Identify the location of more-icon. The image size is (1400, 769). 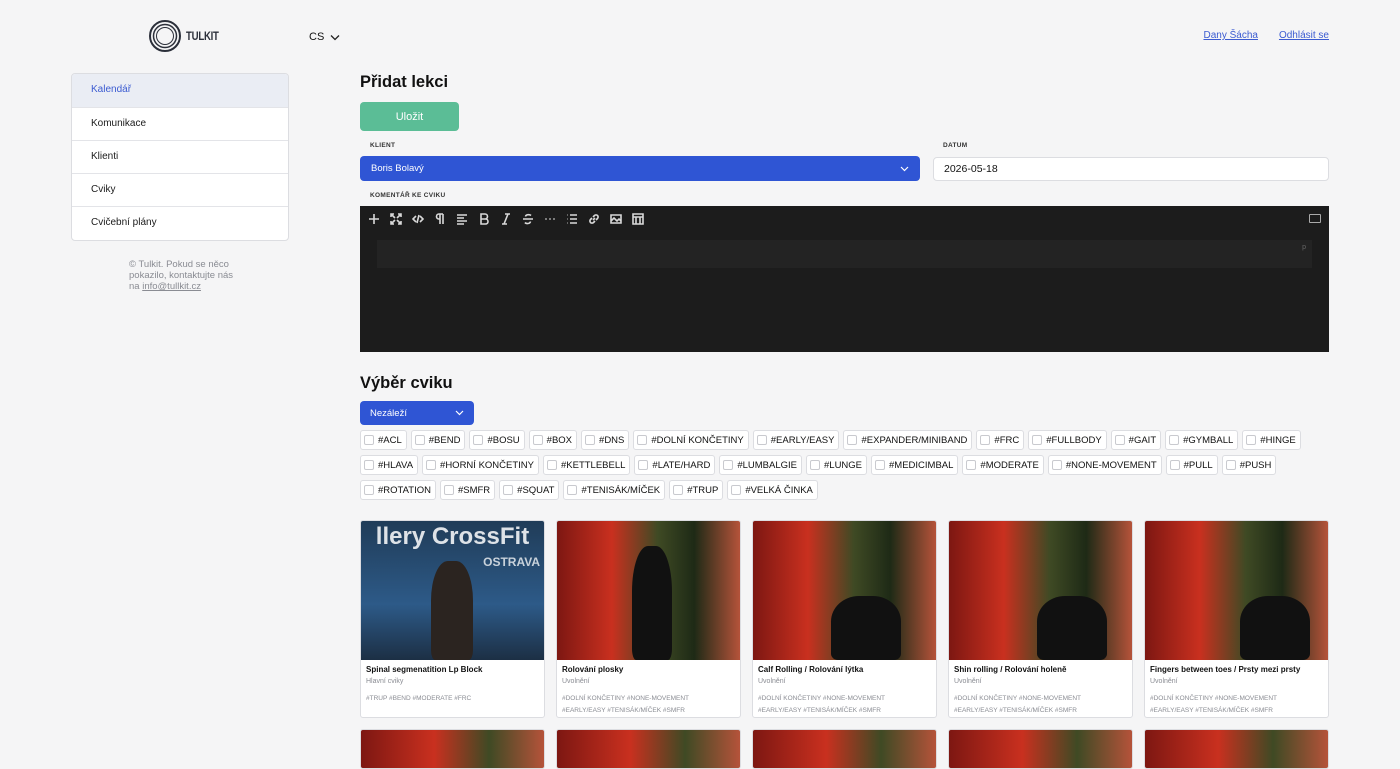
(550, 219).